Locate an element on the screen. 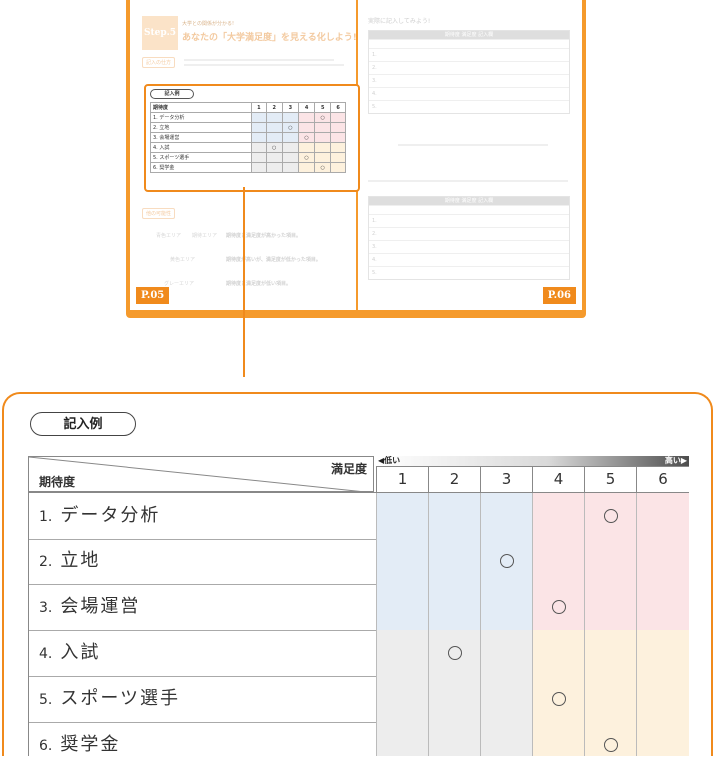  scale-low-label: ◀低い is located at coordinates (389, 460).